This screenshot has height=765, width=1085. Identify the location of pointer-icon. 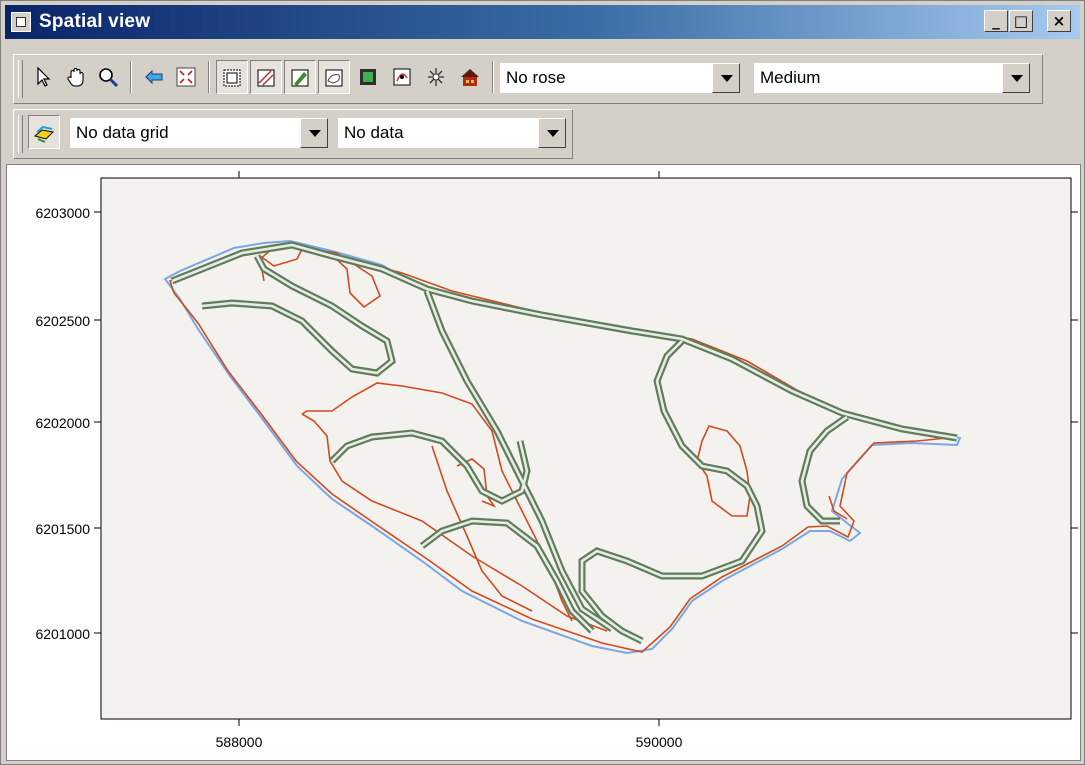
(44, 76).